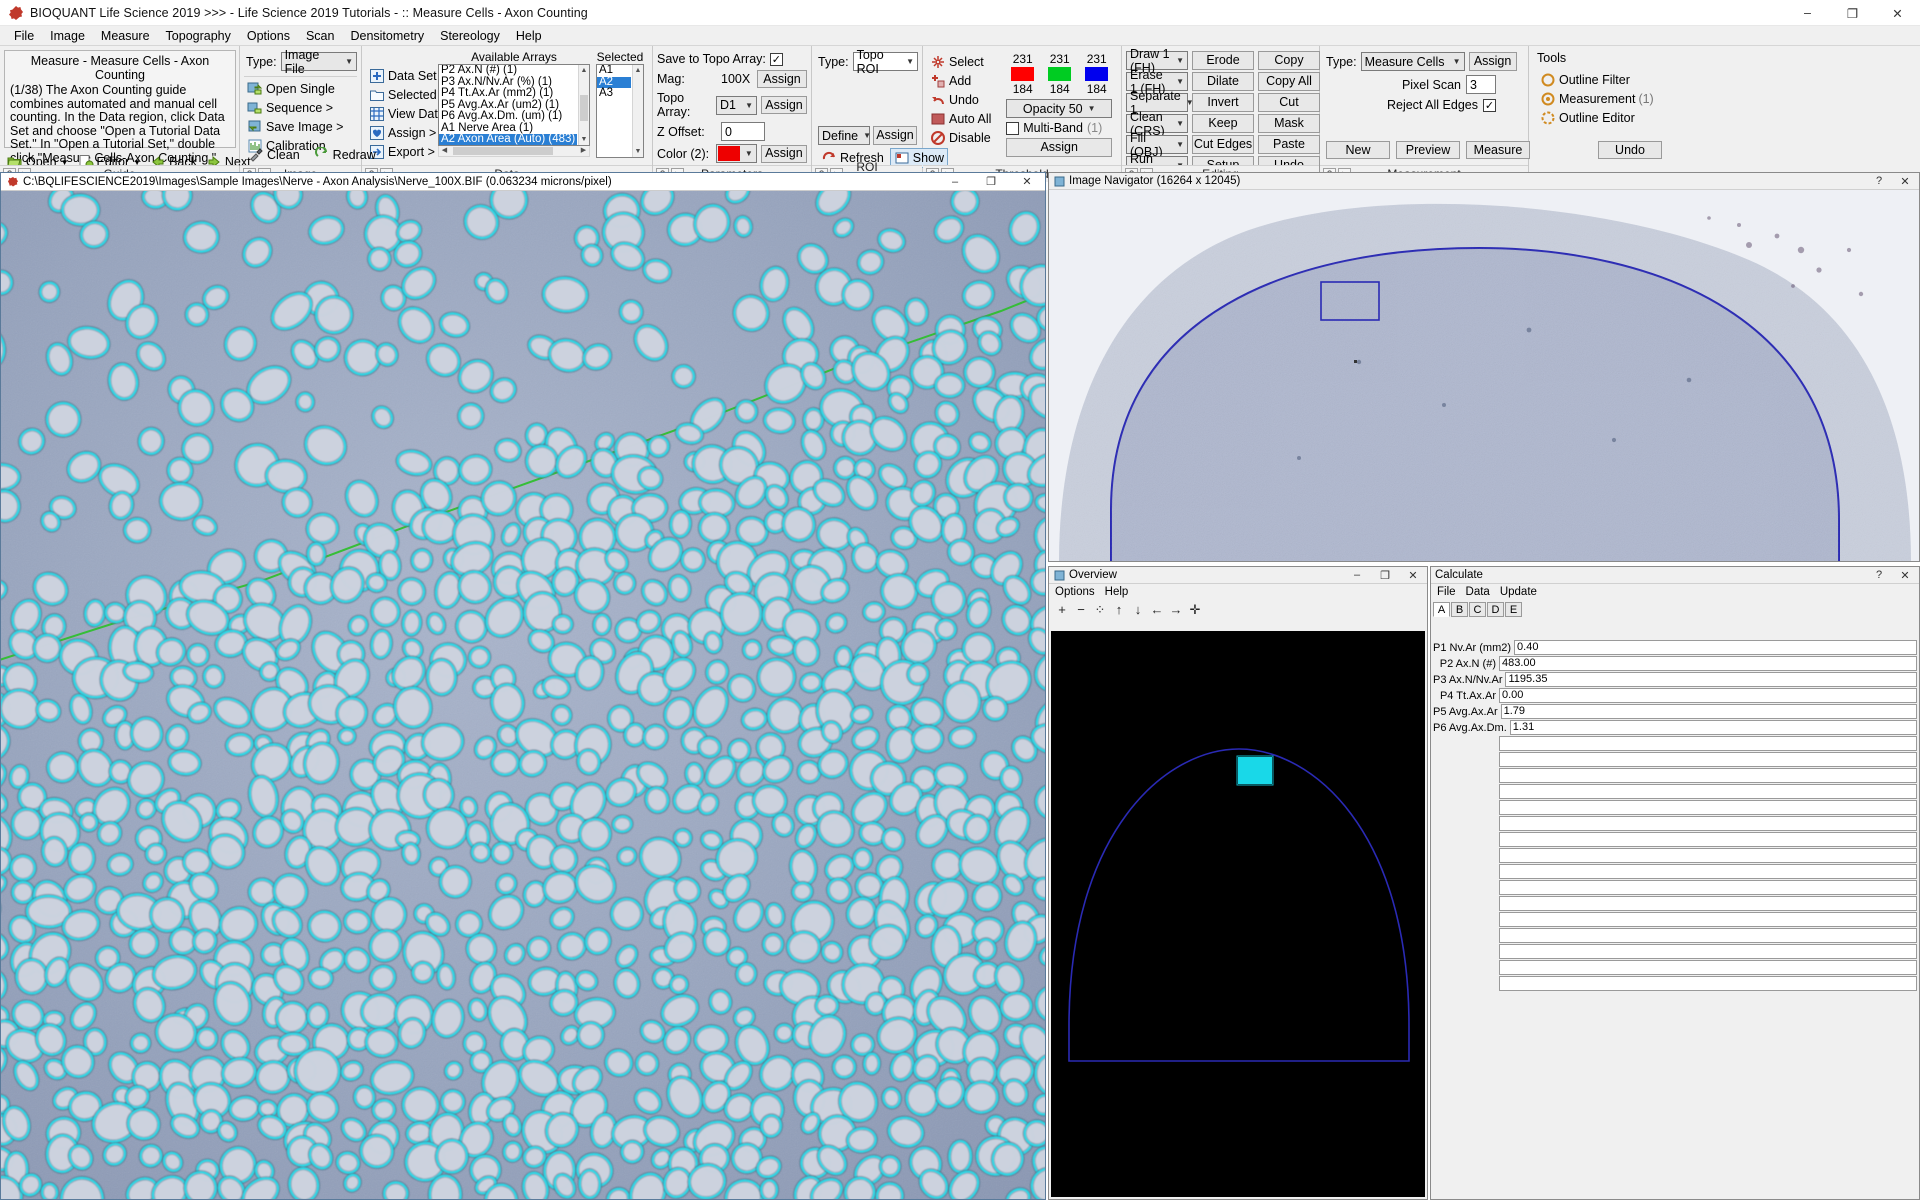  What do you see at coordinates (1852, 13) in the screenshot?
I see `maximize-button: ❐` at bounding box center [1852, 13].